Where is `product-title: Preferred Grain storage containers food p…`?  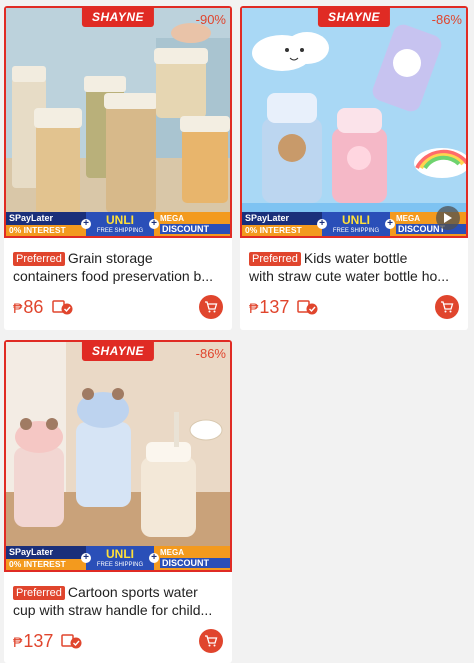 product-title: Preferred Grain storage containers food p… is located at coordinates (117, 267).